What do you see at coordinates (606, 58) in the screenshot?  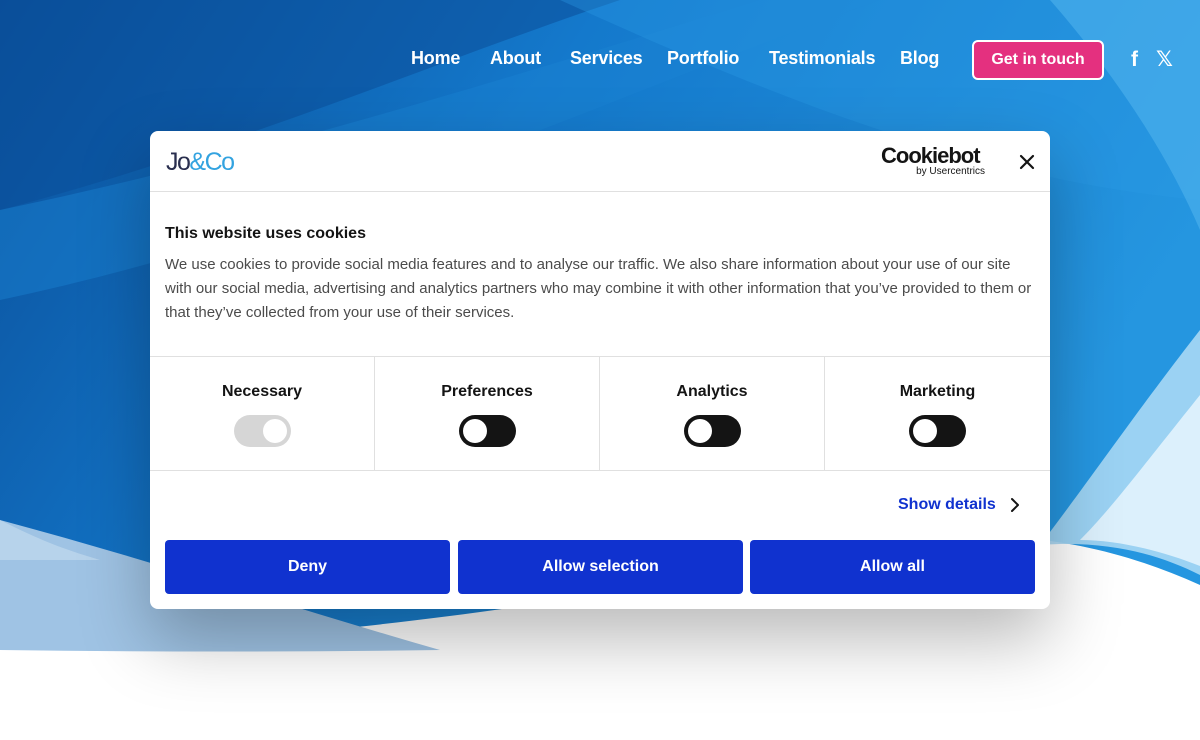 I see `nav-link-services: Services` at bounding box center [606, 58].